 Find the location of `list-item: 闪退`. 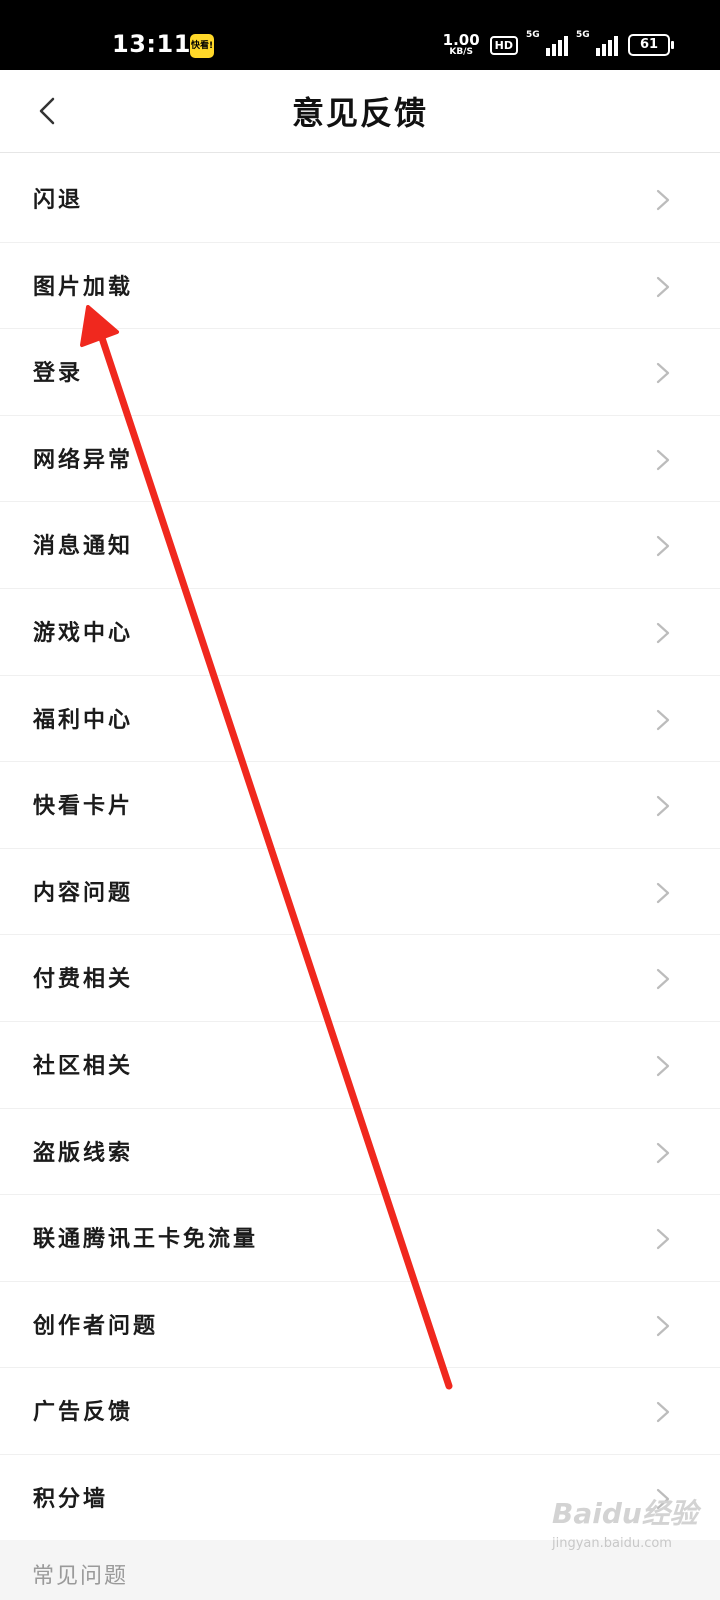

list-item: 闪退 is located at coordinates (360, 199).